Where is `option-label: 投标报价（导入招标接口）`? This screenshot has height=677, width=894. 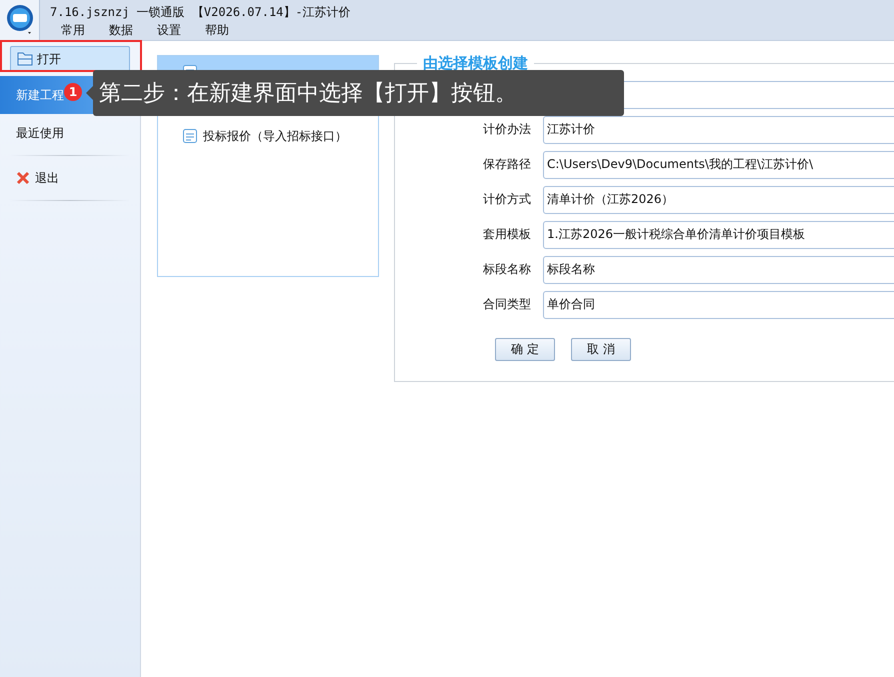 option-label: 投标报价（导入招标接口） is located at coordinates (275, 136).